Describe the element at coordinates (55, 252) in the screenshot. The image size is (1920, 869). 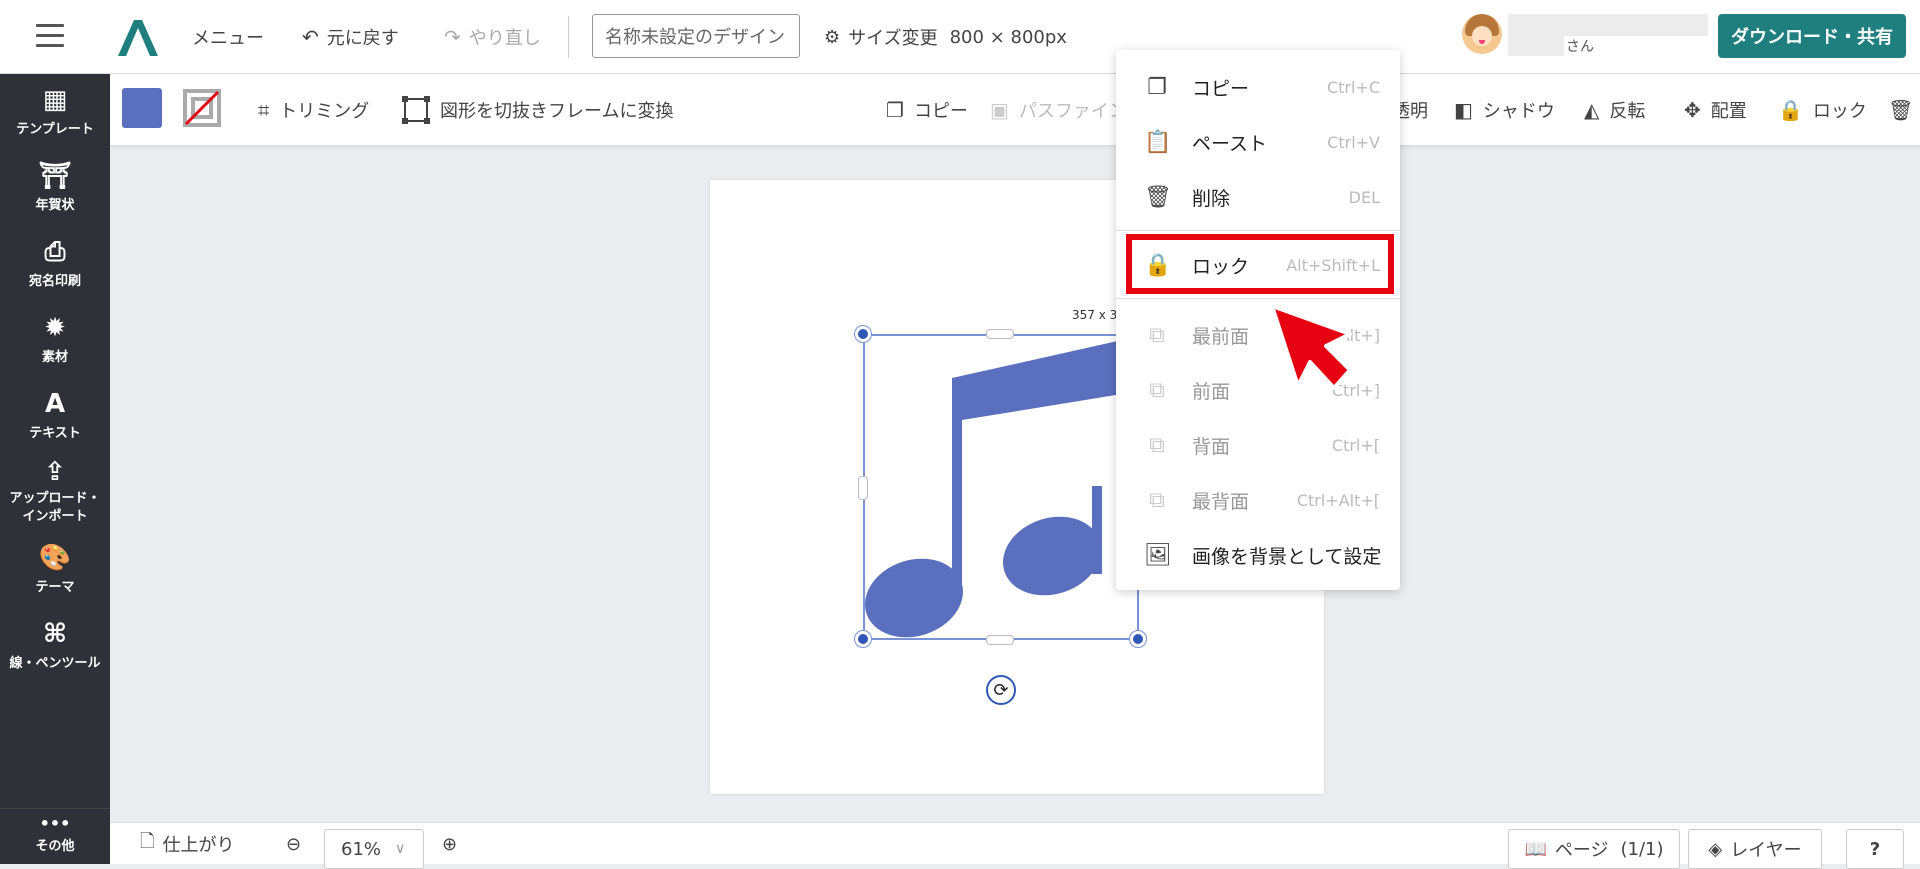
I see `printer-icon: ⎙` at that location.